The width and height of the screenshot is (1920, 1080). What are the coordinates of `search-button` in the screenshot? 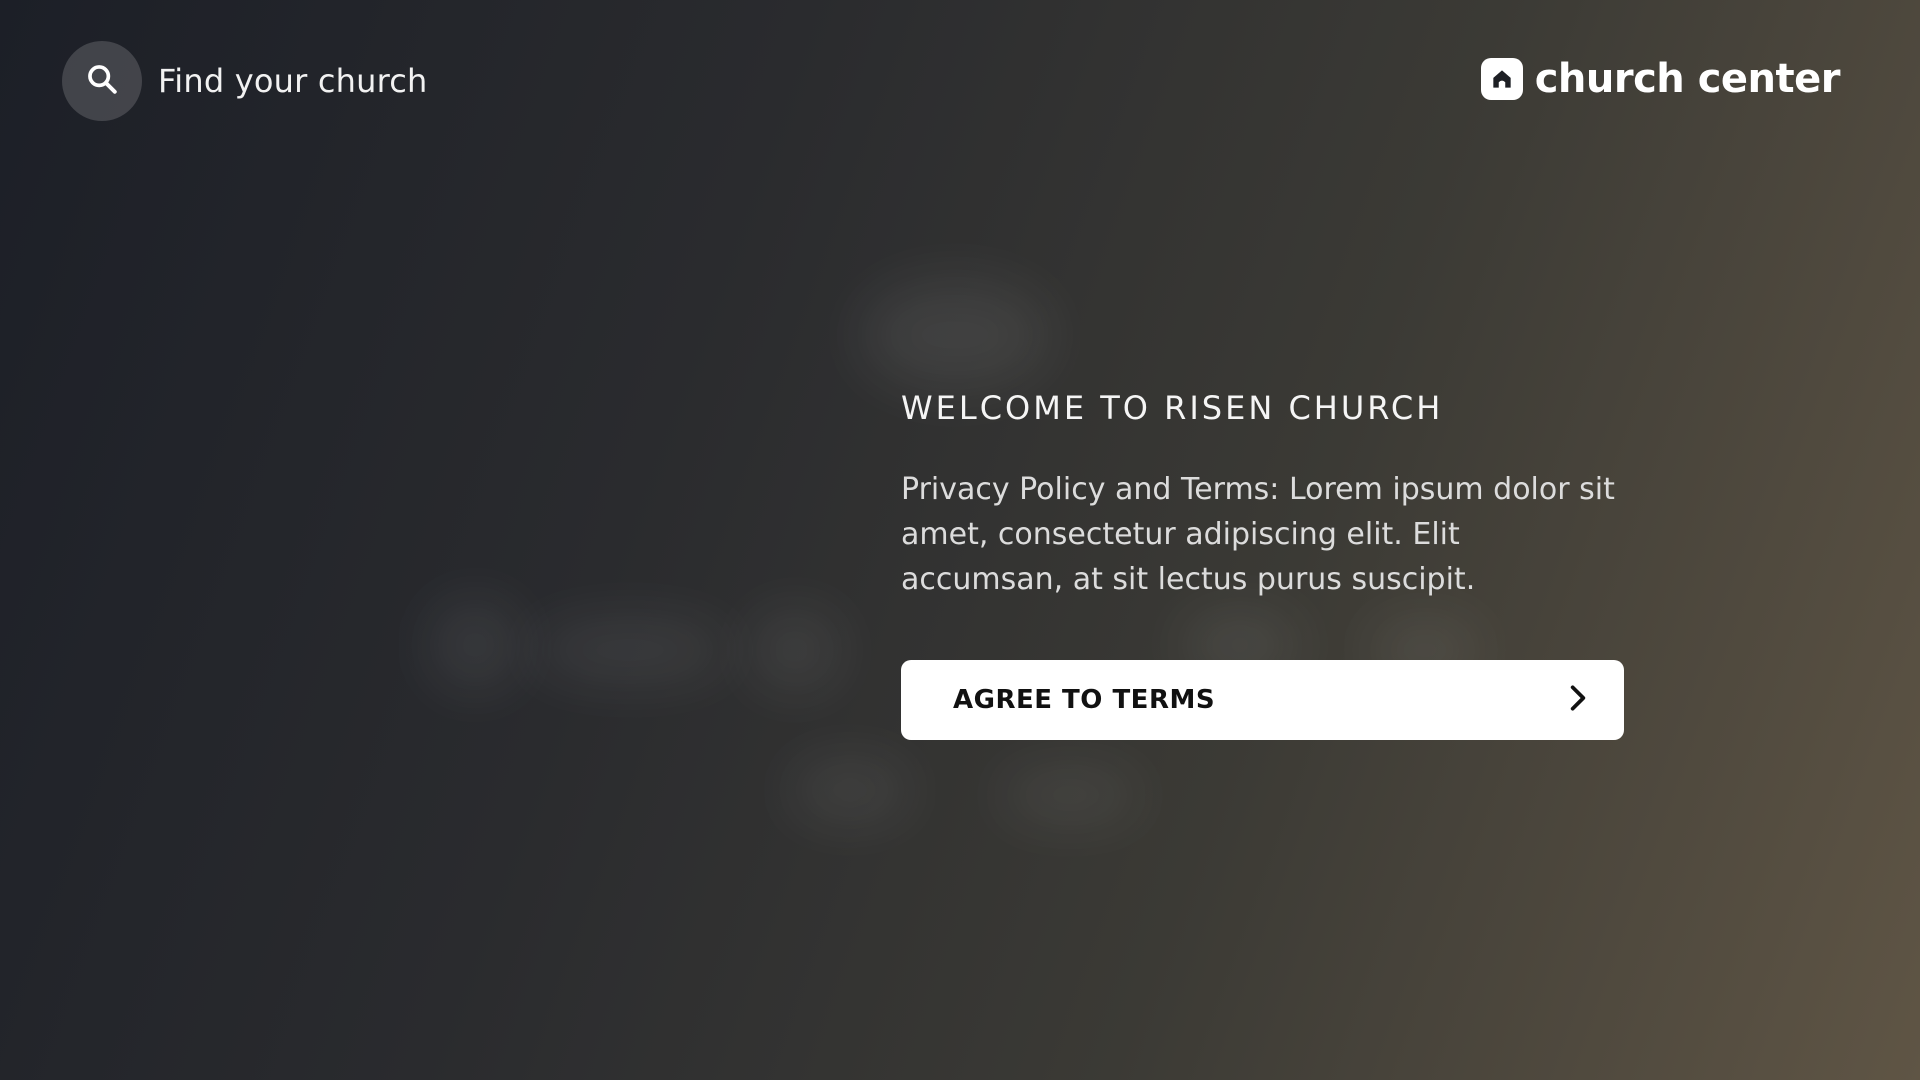 It's located at (102, 81).